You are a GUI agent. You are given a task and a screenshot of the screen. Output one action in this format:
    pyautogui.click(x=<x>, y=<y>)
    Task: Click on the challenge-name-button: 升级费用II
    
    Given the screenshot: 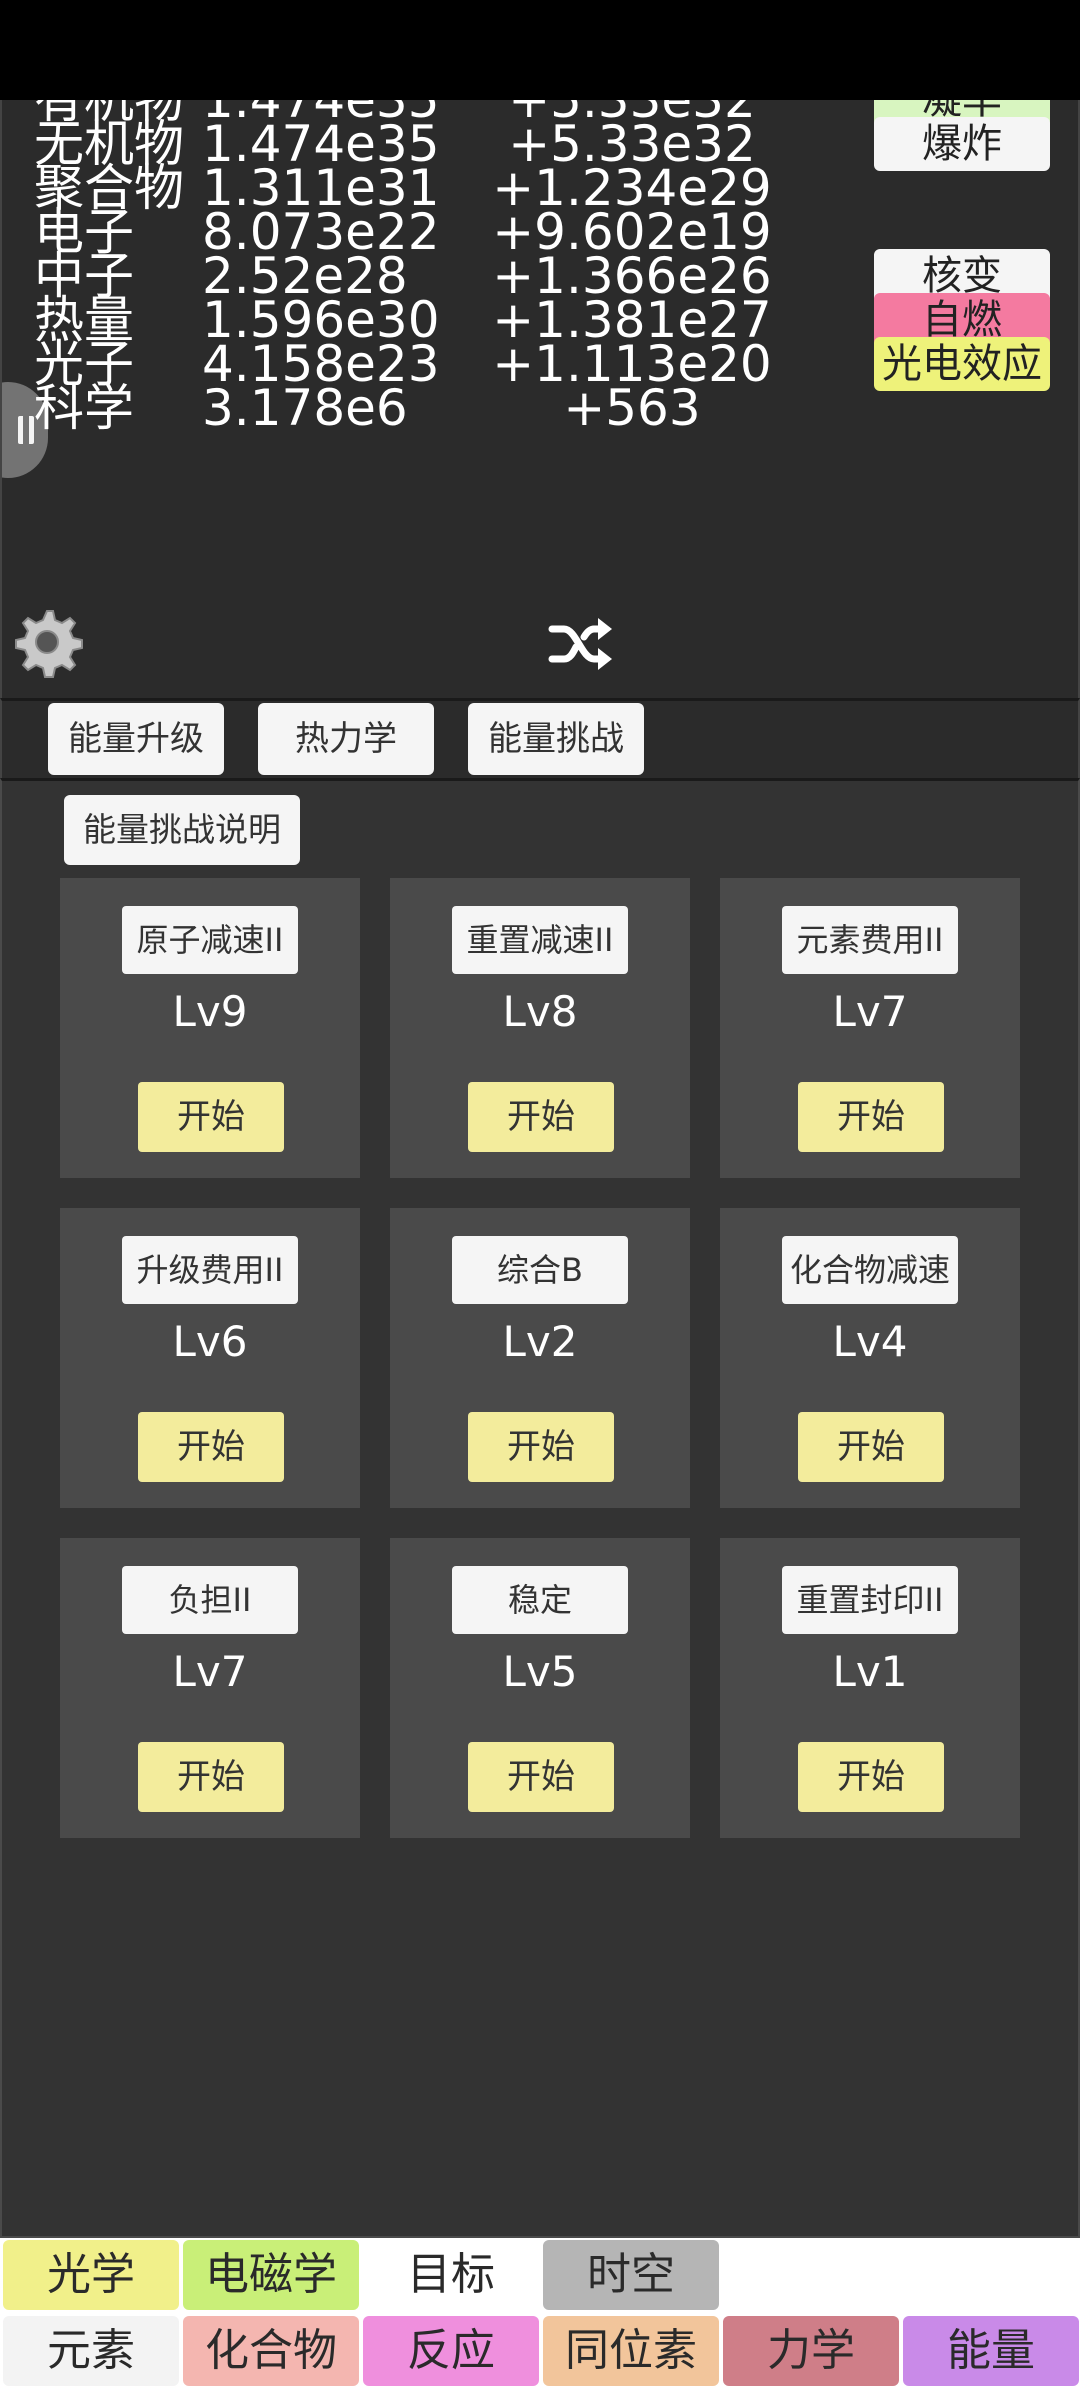 What is the action you would take?
    pyautogui.click(x=210, y=1270)
    